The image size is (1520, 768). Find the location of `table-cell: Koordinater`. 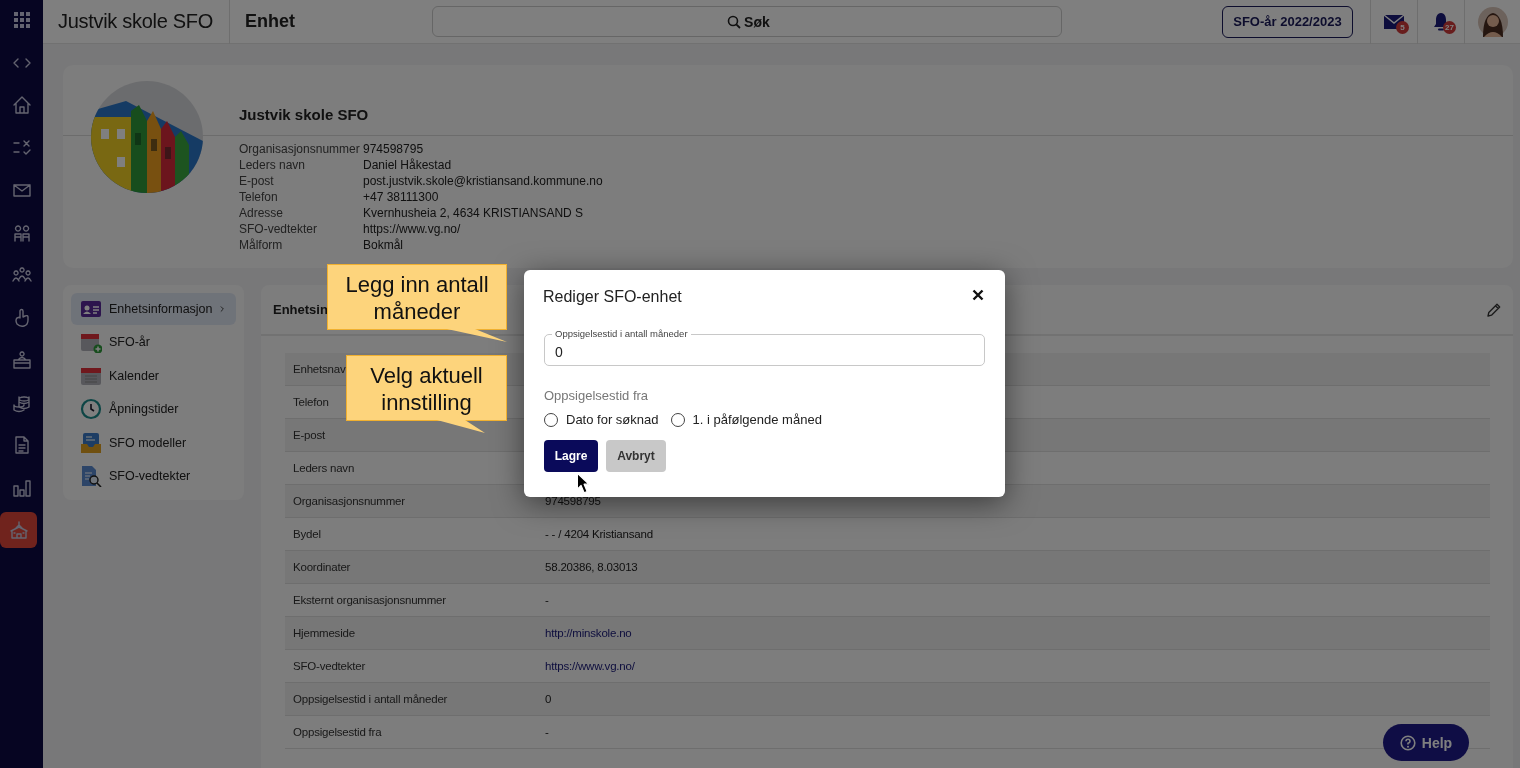

table-cell: Koordinater is located at coordinates (322, 567).